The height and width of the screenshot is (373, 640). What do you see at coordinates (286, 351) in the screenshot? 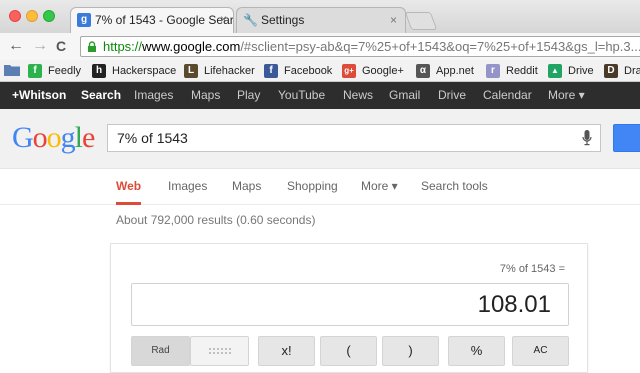
I see `calc-factorial-button: x!` at bounding box center [286, 351].